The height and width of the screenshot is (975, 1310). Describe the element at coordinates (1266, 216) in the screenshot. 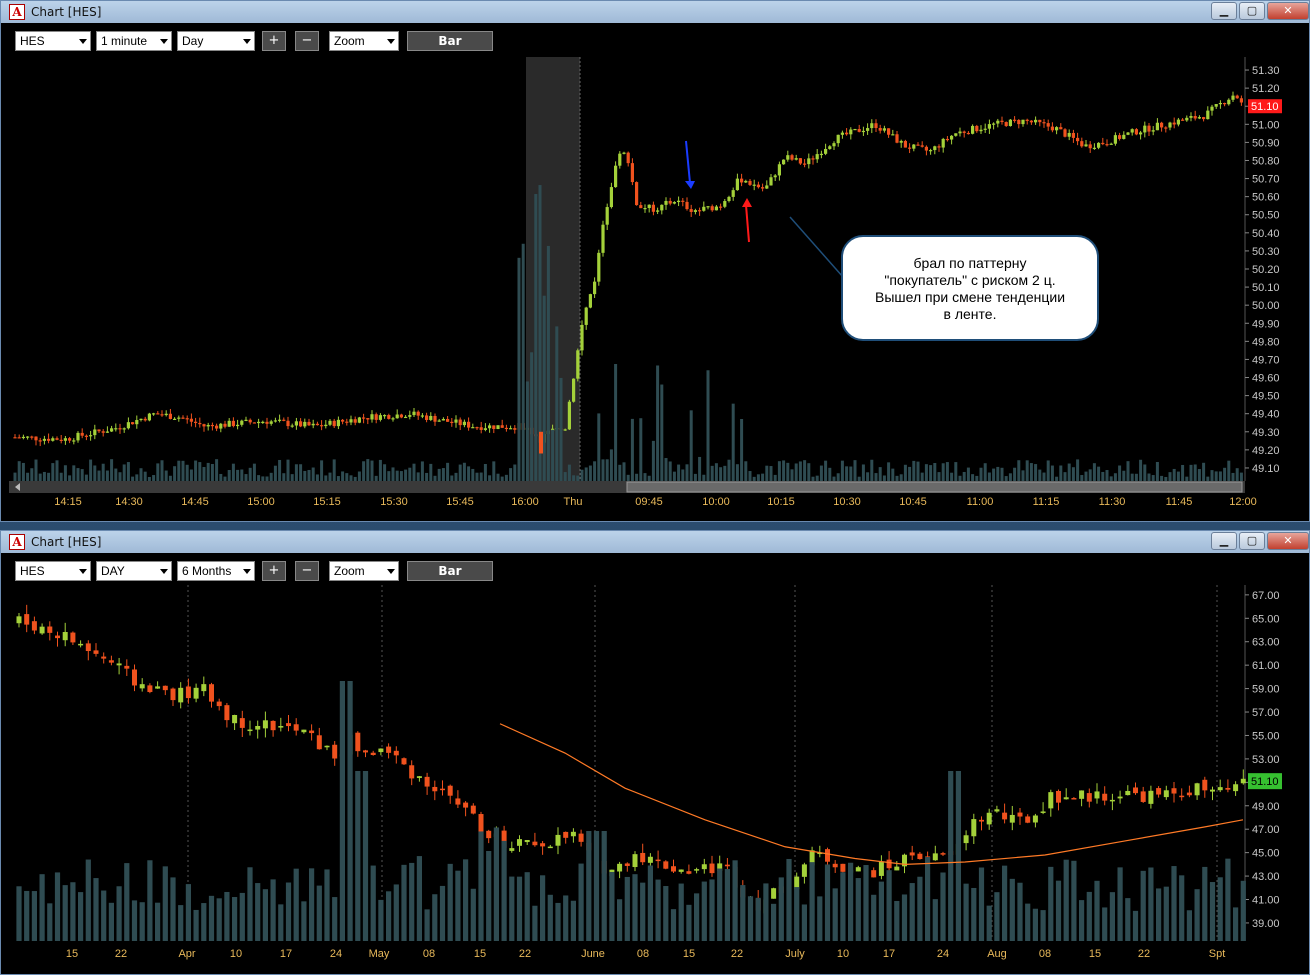

I see `price-tick-label: 50.50` at that location.